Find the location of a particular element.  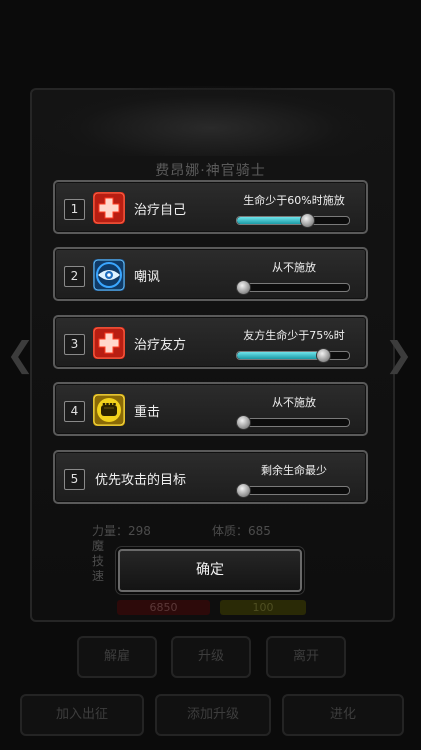

row-number: 4 is located at coordinates (74, 411).